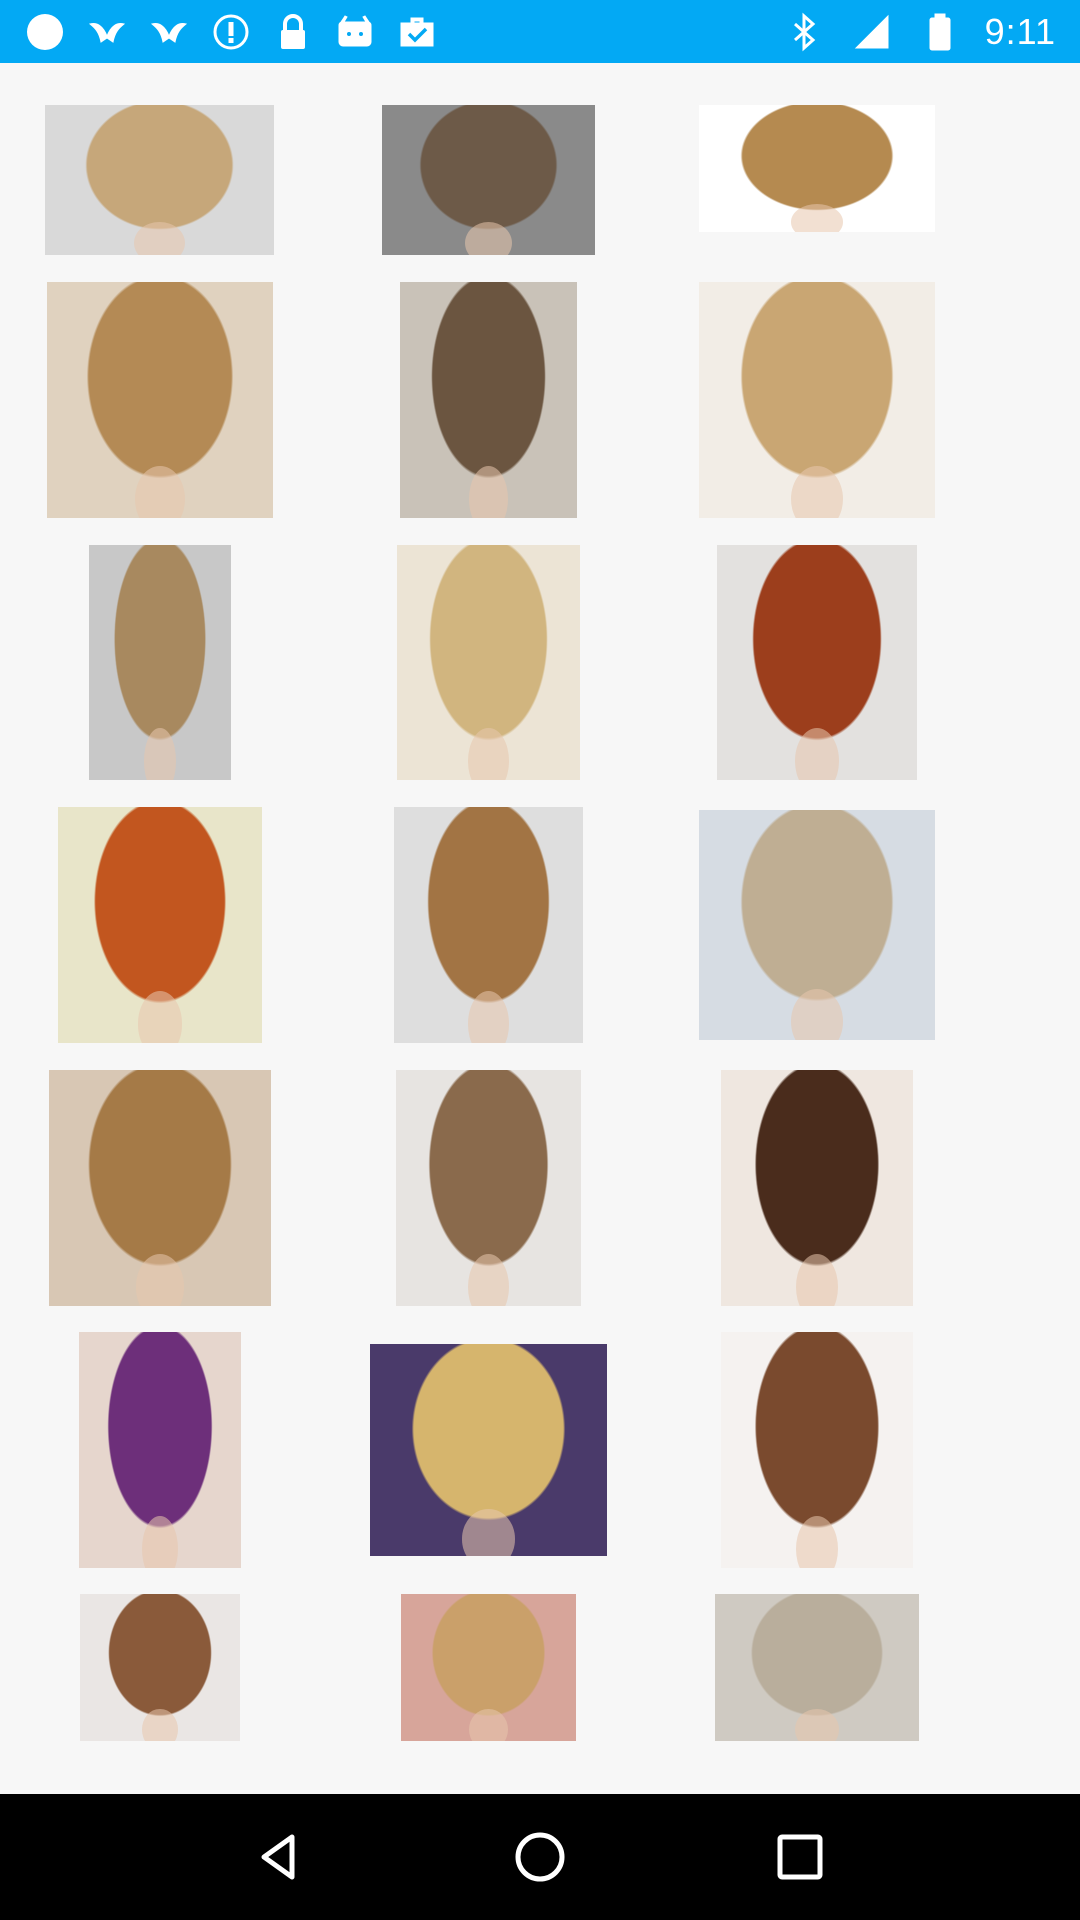 Image resolution: width=1080 pixels, height=1920 pixels. What do you see at coordinates (293, 32) in the screenshot?
I see `lock-icon` at bounding box center [293, 32].